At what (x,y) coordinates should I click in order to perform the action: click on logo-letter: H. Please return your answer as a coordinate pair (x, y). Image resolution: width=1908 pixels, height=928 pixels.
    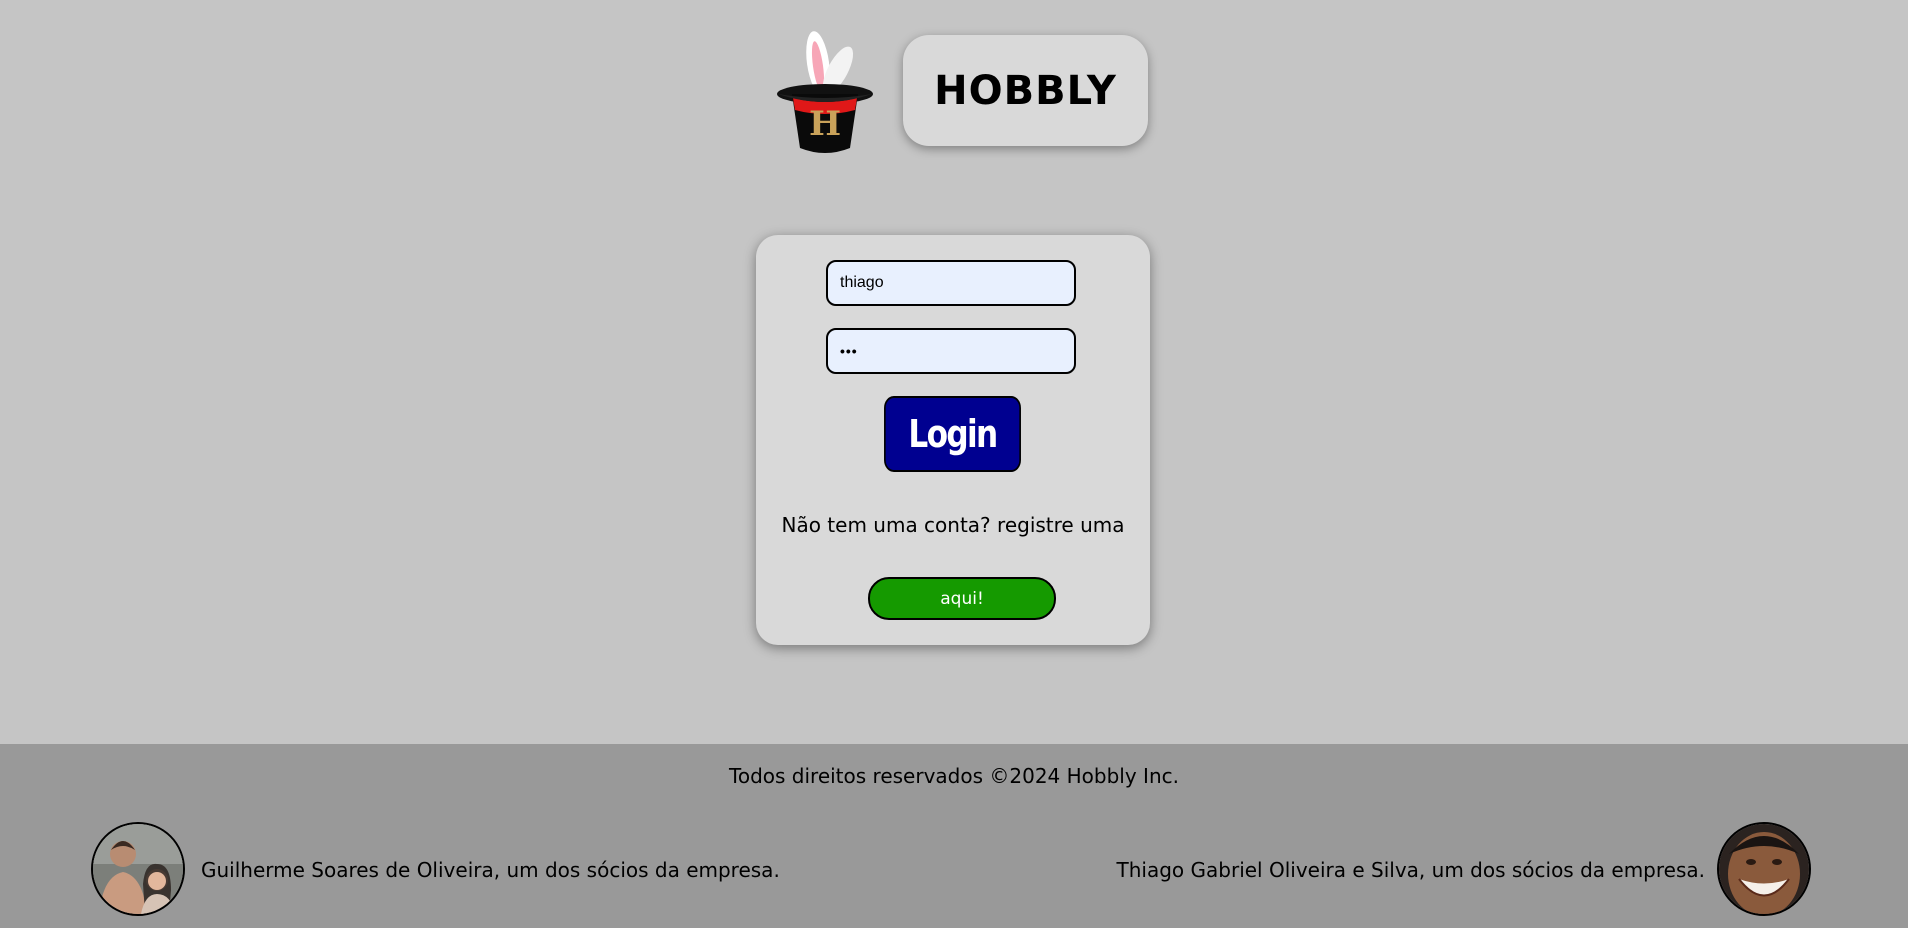
    Looking at the image, I should click on (825, 124).